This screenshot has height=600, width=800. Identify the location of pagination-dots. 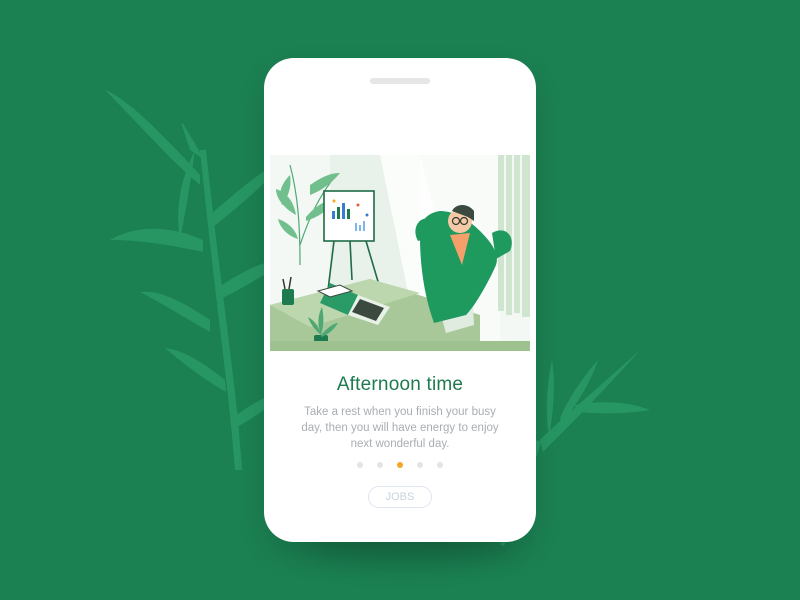
(400, 465).